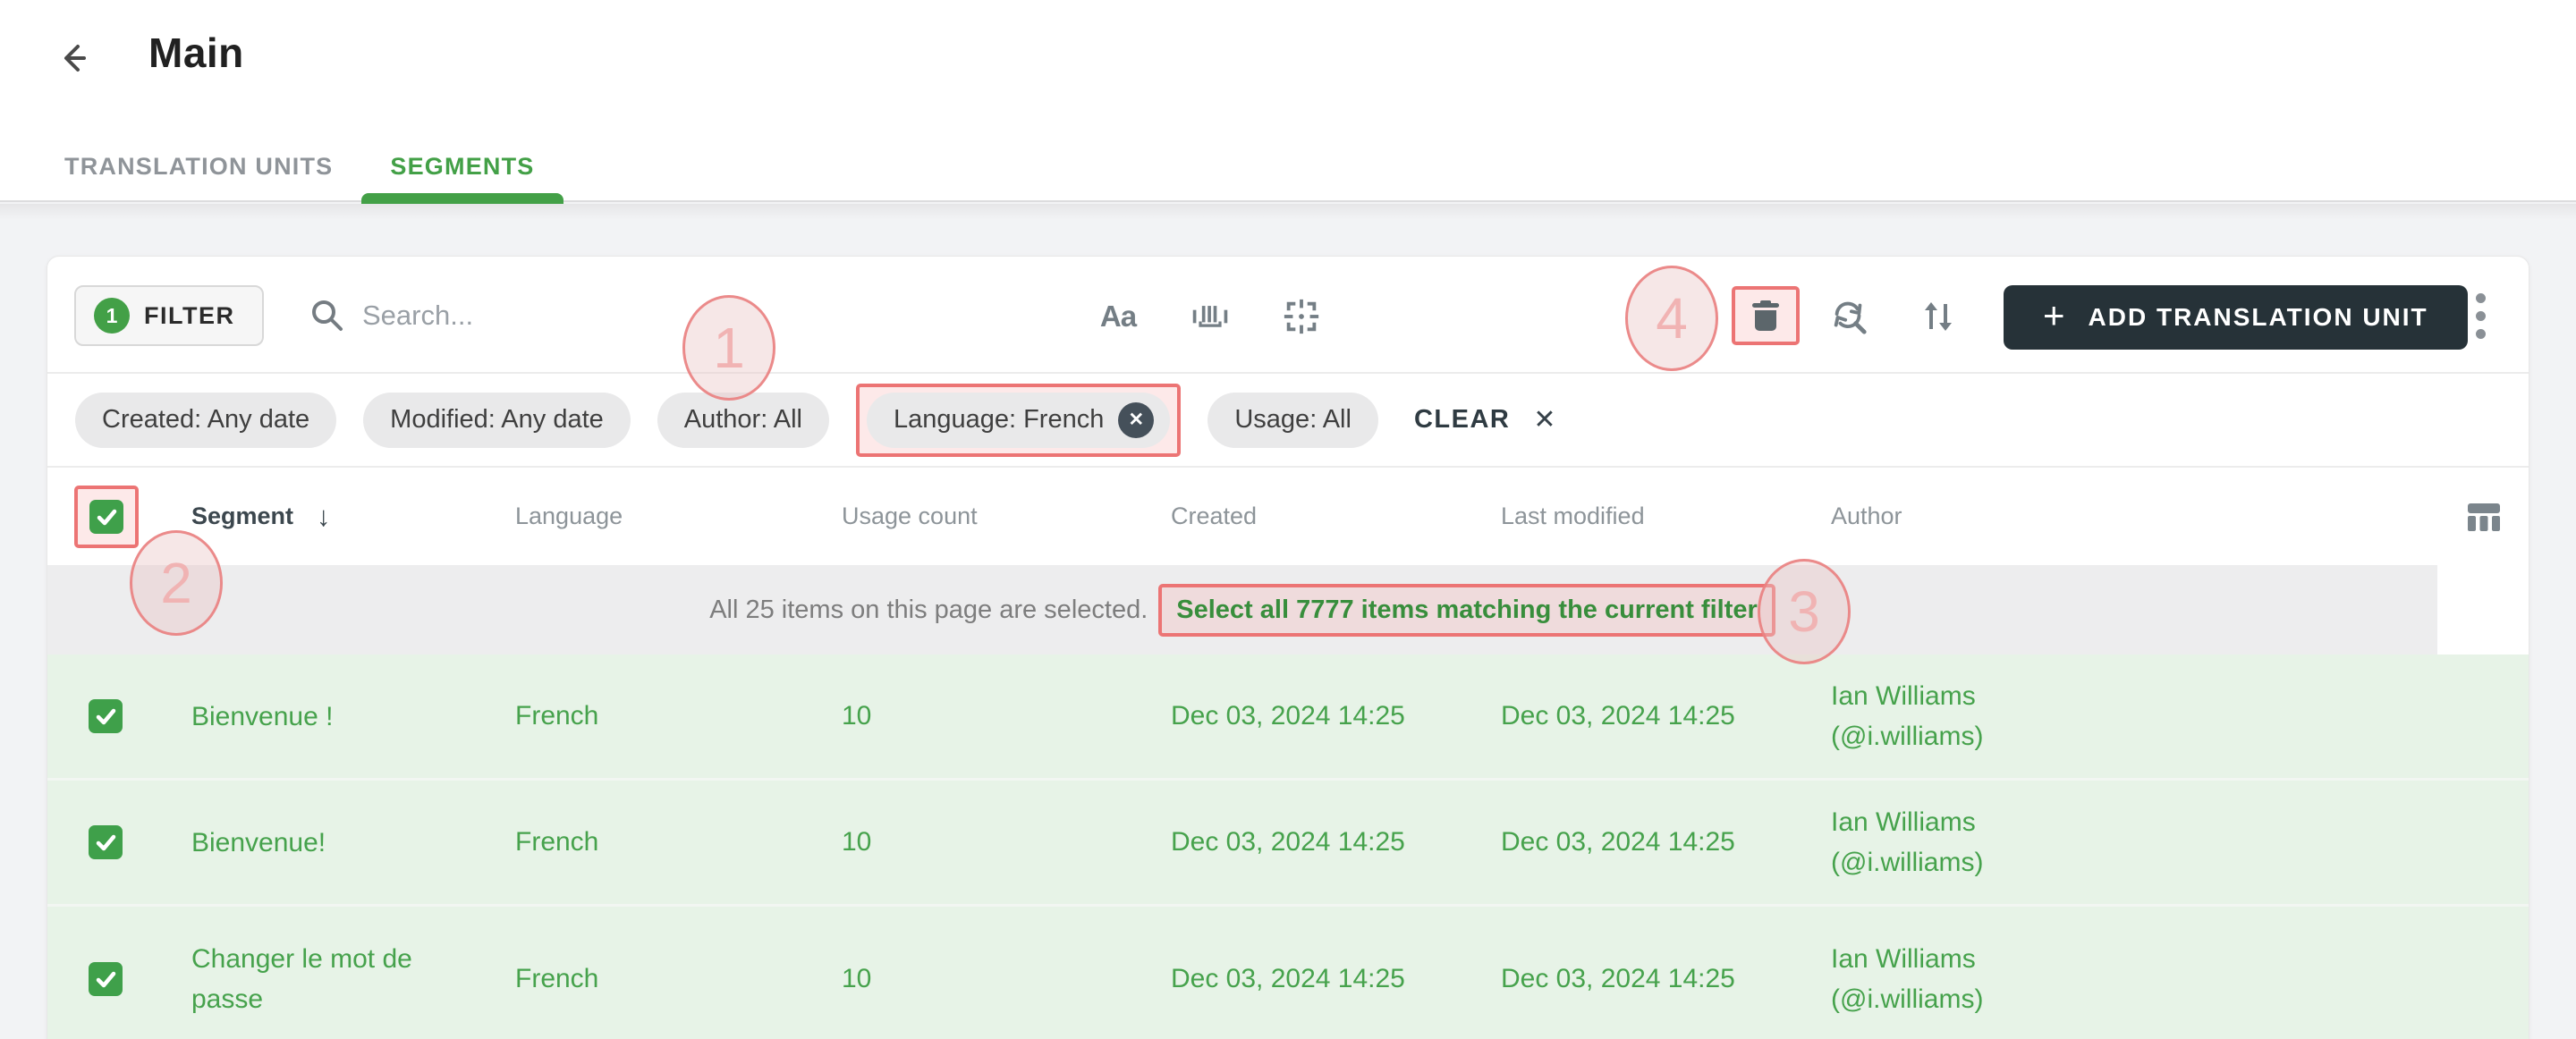 The width and height of the screenshot is (2576, 1039). What do you see at coordinates (301, 979) in the screenshot?
I see `cell-segment: Changer le mot de passe` at bounding box center [301, 979].